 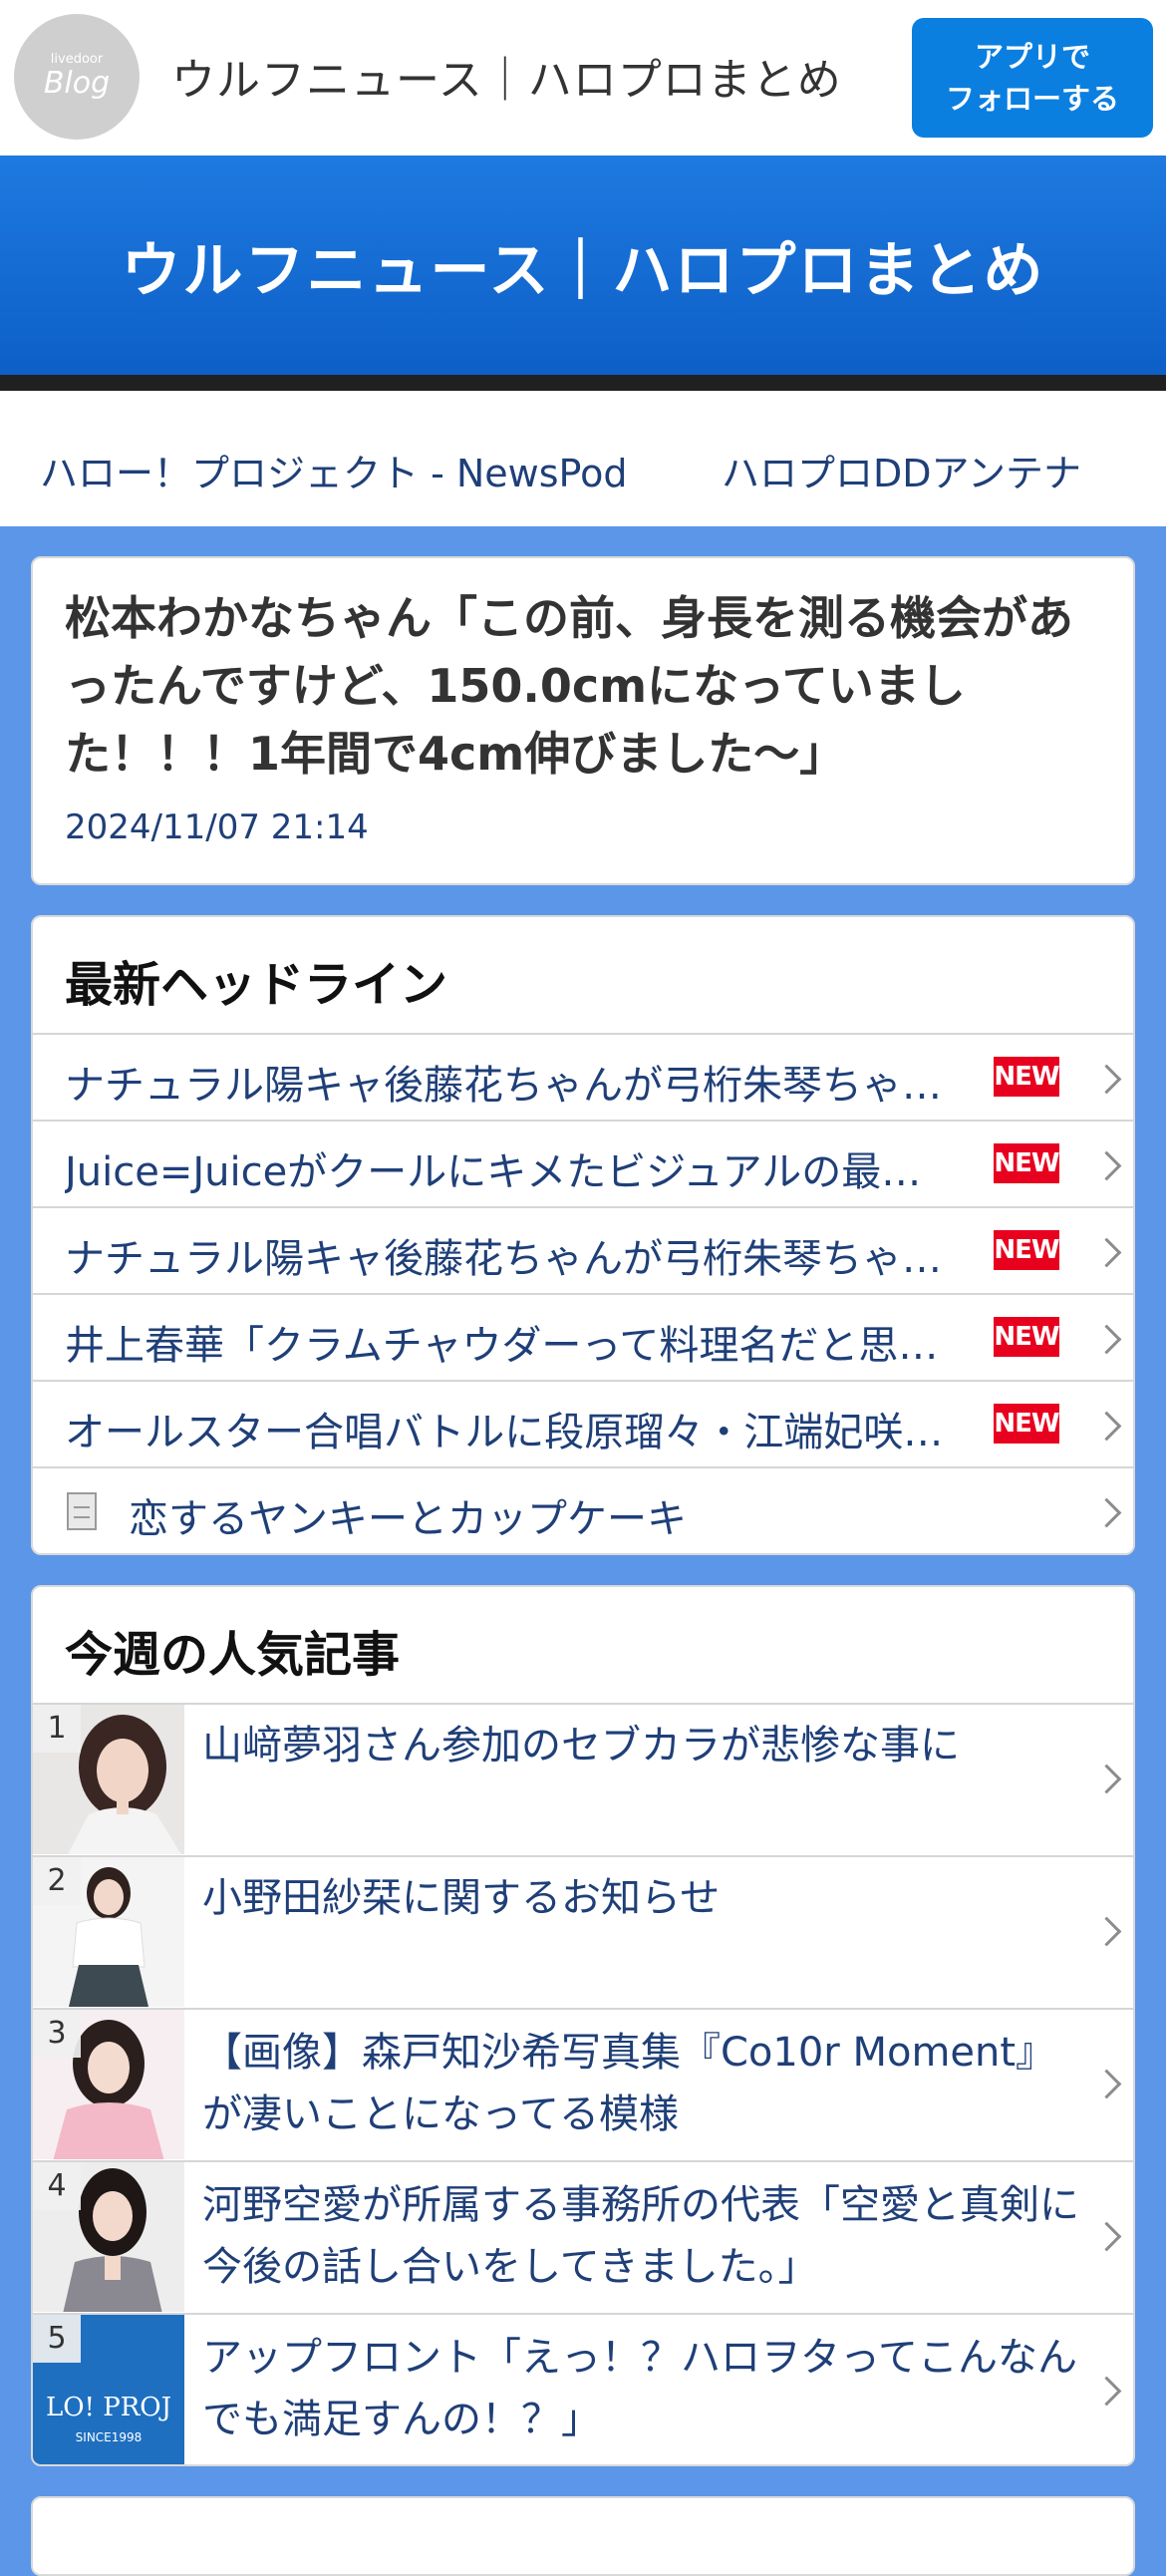 What do you see at coordinates (57, 1729) in the screenshot?
I see `rank-number: 1` at bounding box center [57, 1729].